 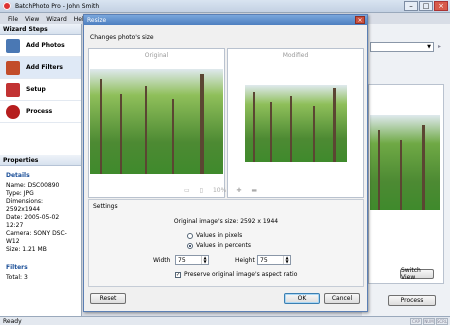 I want to click on preview-pane, so click(x=406, y=184).